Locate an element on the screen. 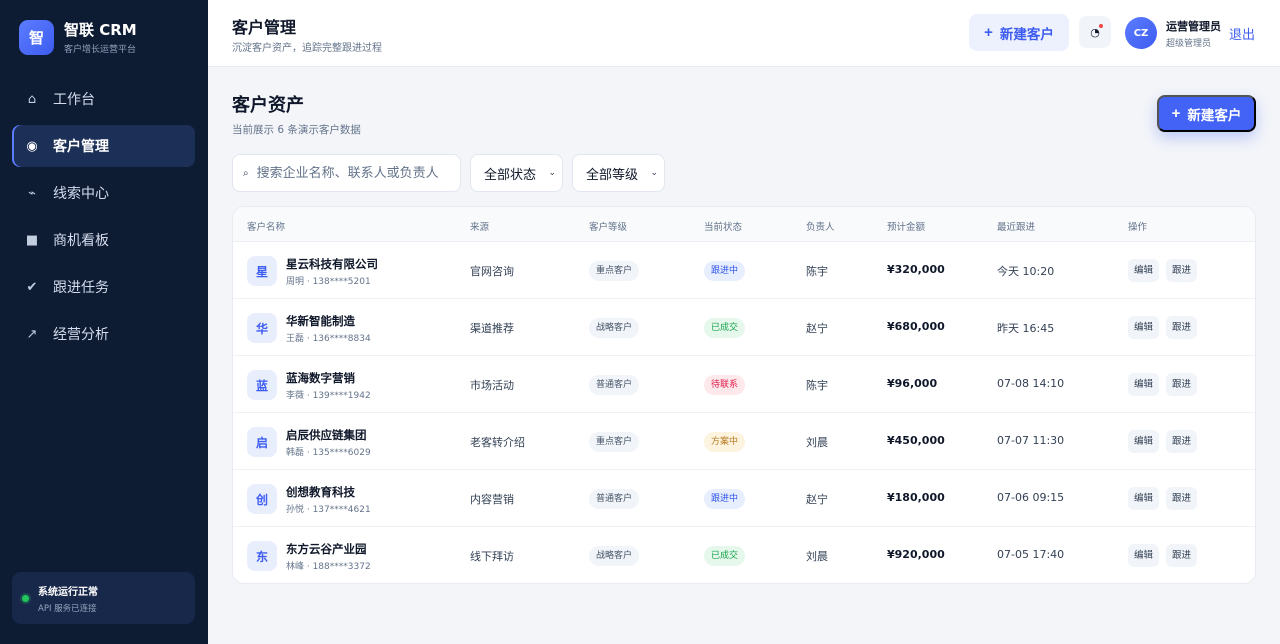 The image size is (1280, 644). sidebar-item-analytics: ↗ 经营分析 is located at coordinates (103, 334).